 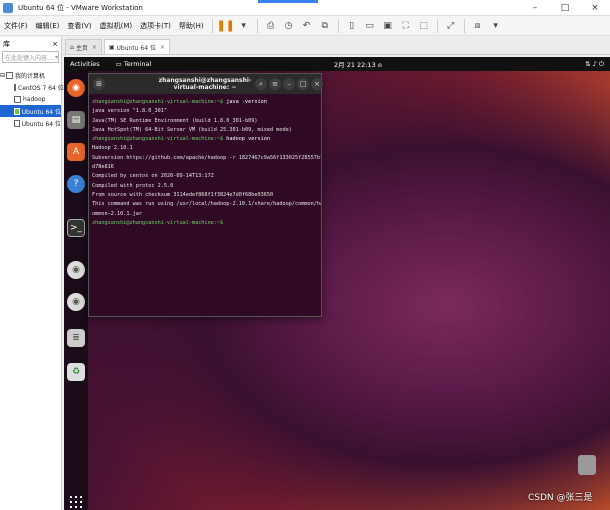 What do you see at coordinates (288, 1) in the screenshot?
I see `title-accent-bar` at bounding box center [288, 1].